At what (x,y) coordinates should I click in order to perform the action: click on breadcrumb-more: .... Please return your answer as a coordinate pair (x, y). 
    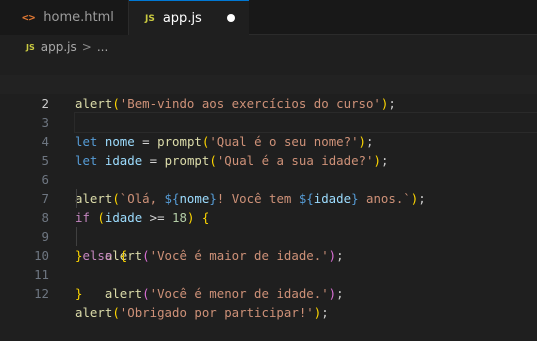
    Looking at the image, I should click on (102, 47).